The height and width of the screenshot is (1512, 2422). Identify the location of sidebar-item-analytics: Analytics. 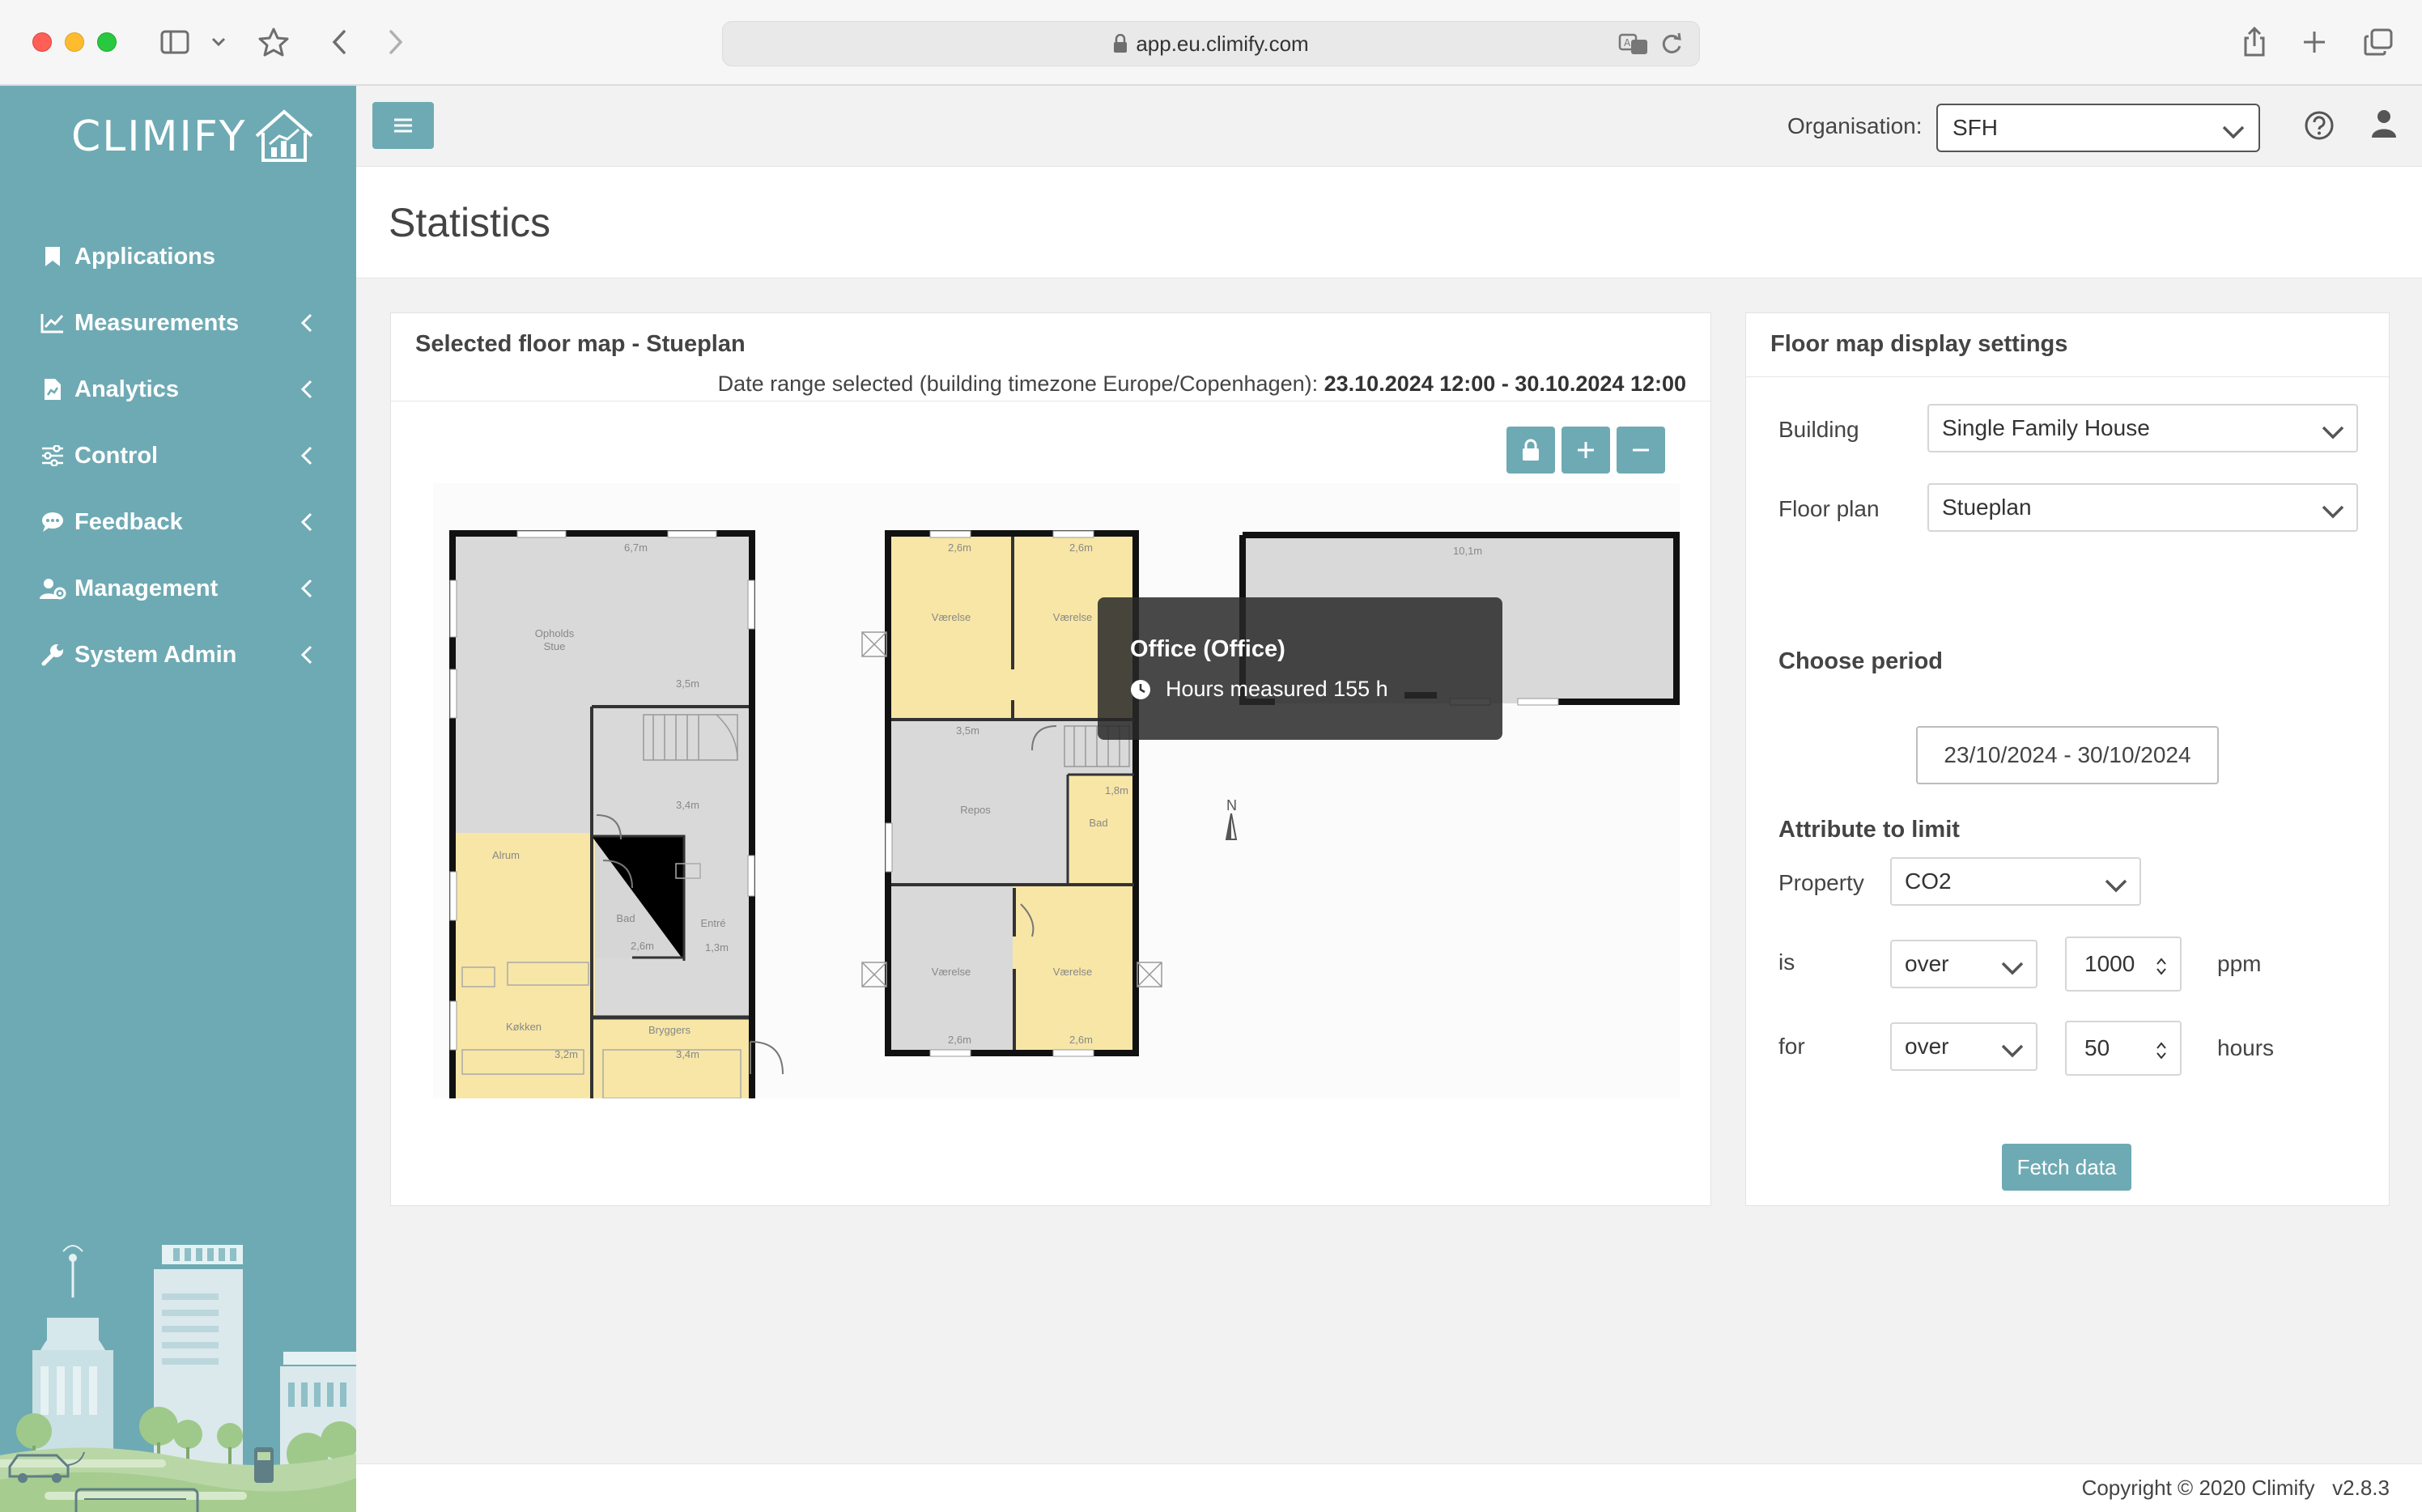
(178, 389).